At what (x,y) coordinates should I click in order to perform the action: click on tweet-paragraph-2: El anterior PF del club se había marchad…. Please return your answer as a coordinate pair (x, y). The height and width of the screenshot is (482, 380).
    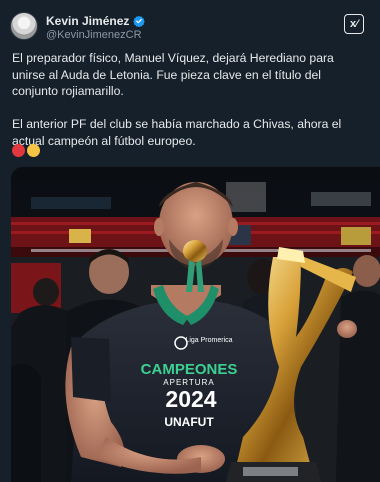
    Looking at the image, I should click on (177, 132).